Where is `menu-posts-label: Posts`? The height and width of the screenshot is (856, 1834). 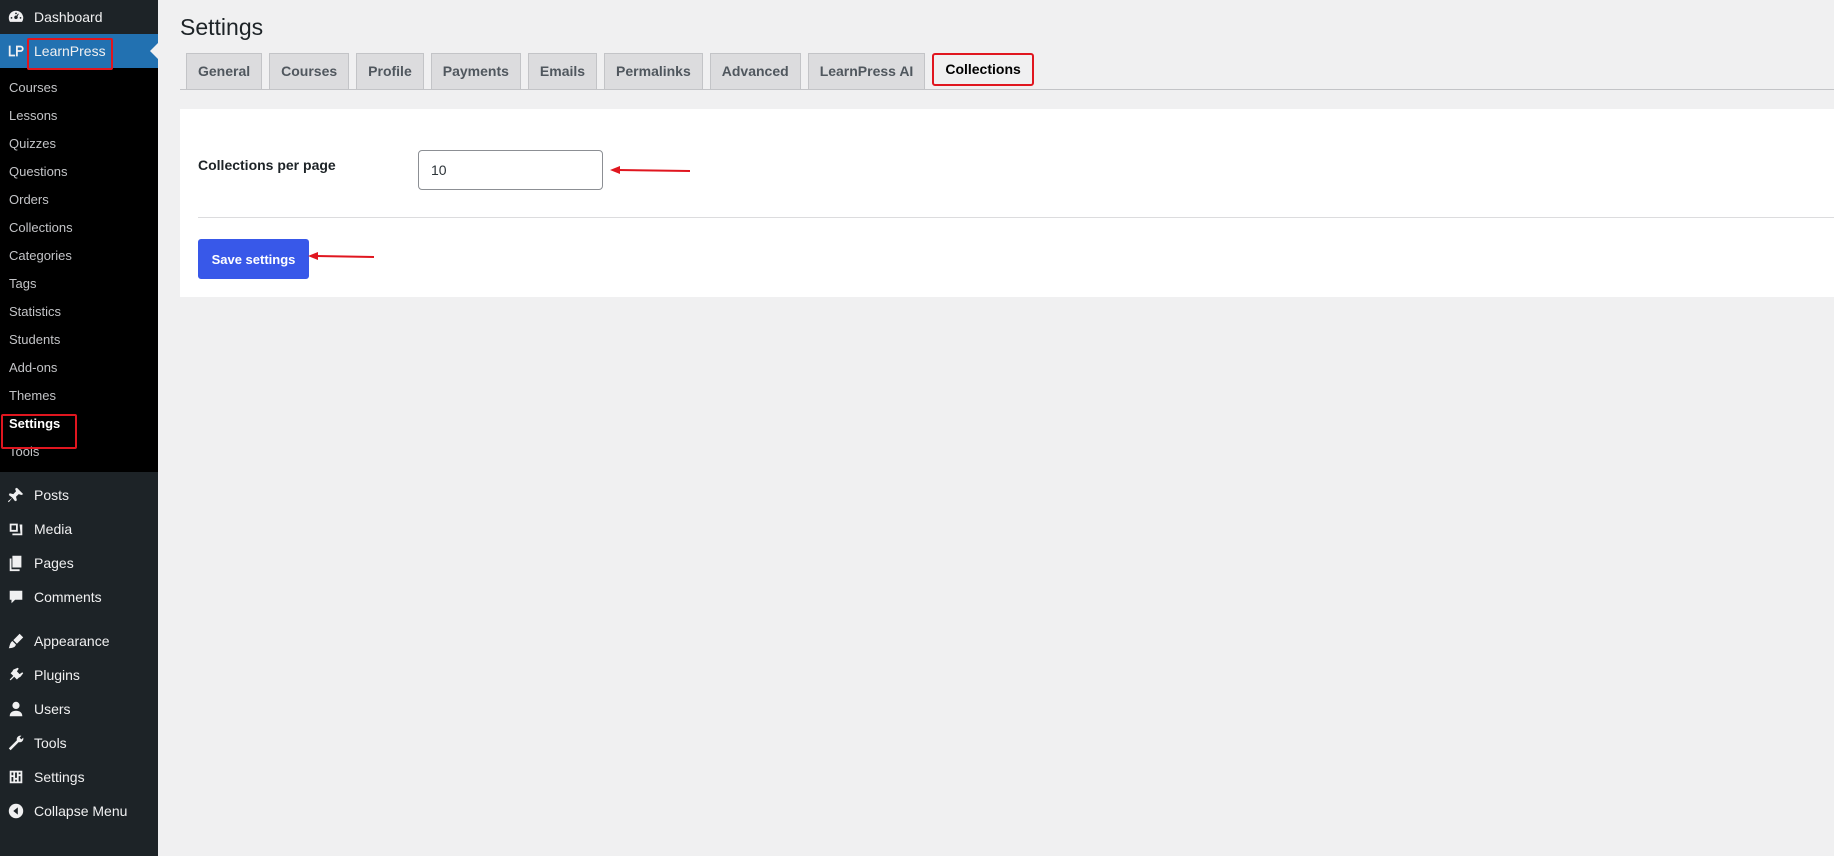 menu-posts-label: Posts is located at coordinates (52, 495).